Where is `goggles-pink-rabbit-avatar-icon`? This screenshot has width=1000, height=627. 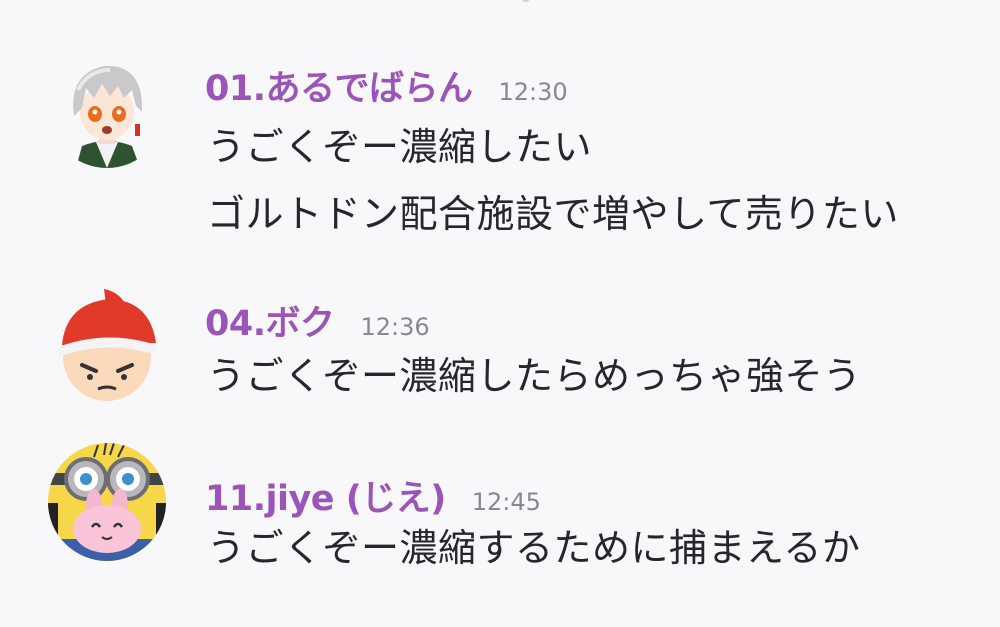 goggles-pink-rabbit-avatar-icon is located at coordinates (107, 502).